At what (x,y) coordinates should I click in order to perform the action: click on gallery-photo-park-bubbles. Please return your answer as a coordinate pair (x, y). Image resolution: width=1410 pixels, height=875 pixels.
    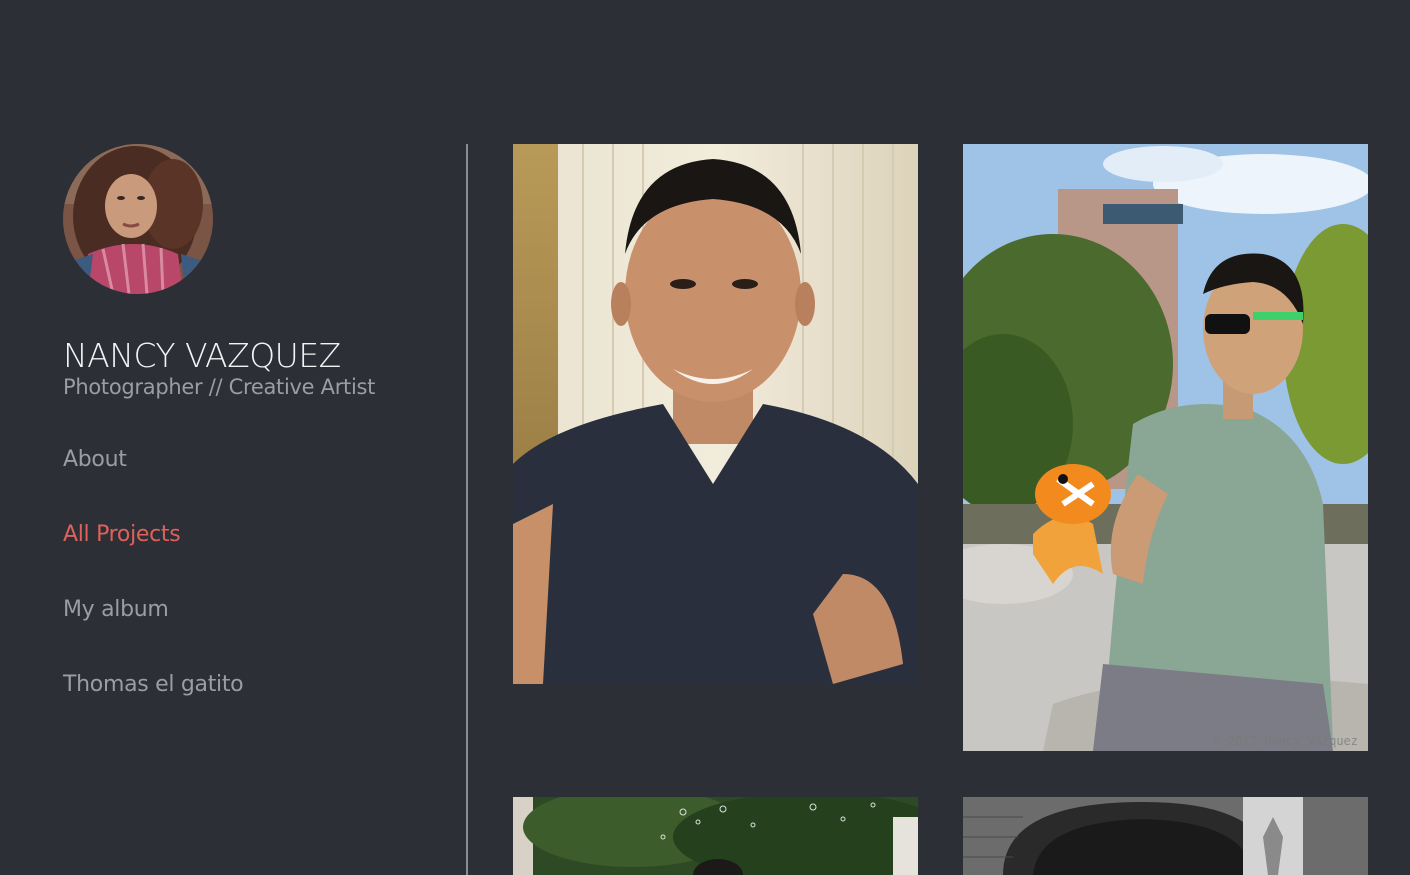
    Looking at the image, I should click on (715, 836).